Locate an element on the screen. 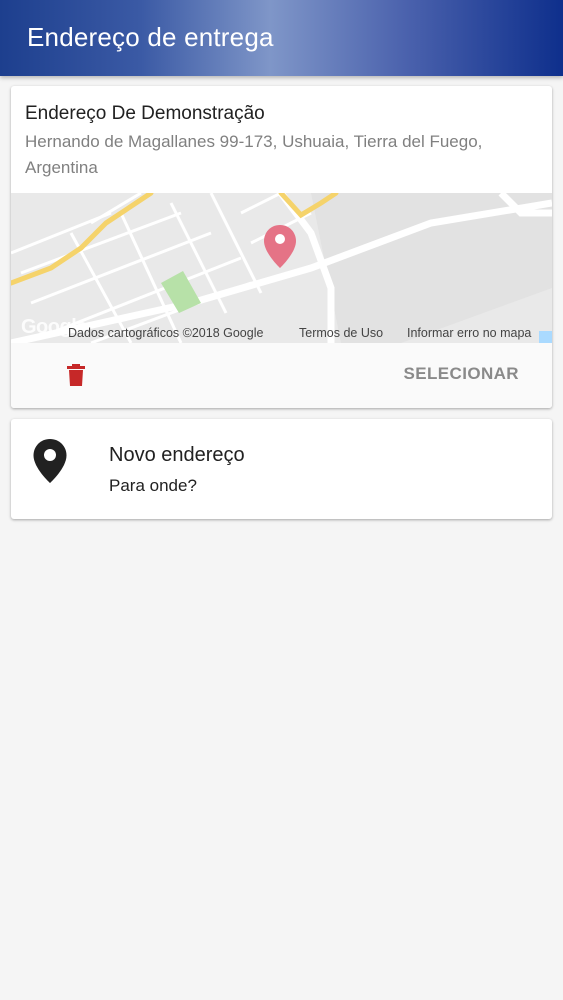  select-address-button: SELECIONAR is located at coordinates (461, 374).